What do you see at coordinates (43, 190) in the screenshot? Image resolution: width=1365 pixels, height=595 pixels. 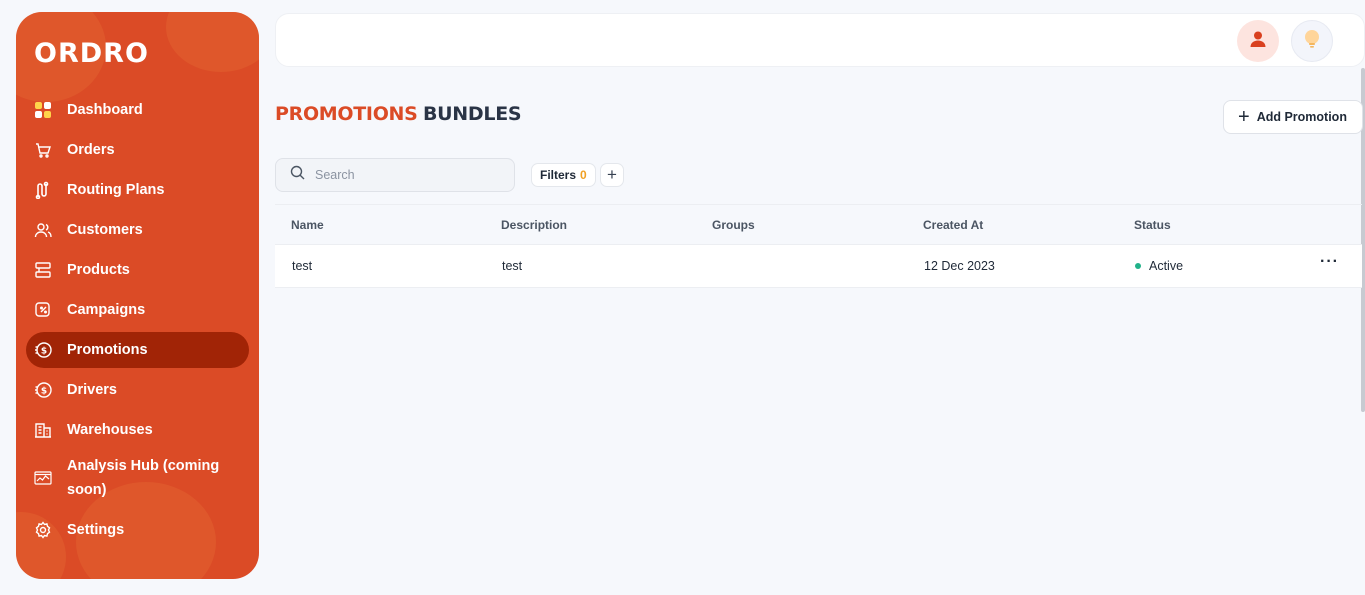 I see `route-icon` at bounding box center [43, 190].